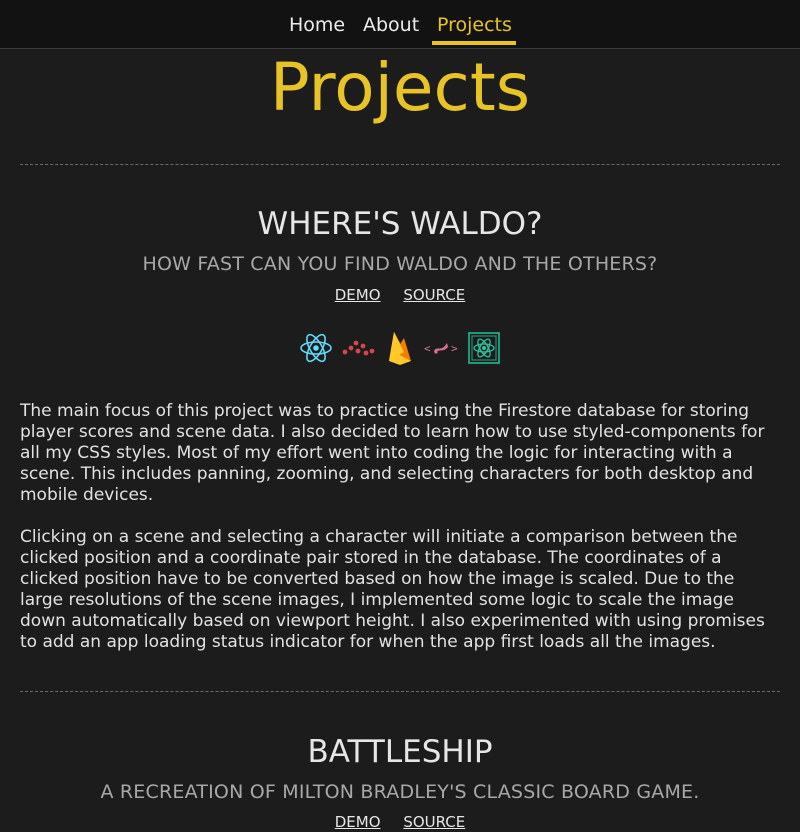 This screenshot has width=800, height=832. What do you see at coordinates (484, 350) in the screenshot?
I see `react-testing-library-icon` at bounding box center [484, 350].